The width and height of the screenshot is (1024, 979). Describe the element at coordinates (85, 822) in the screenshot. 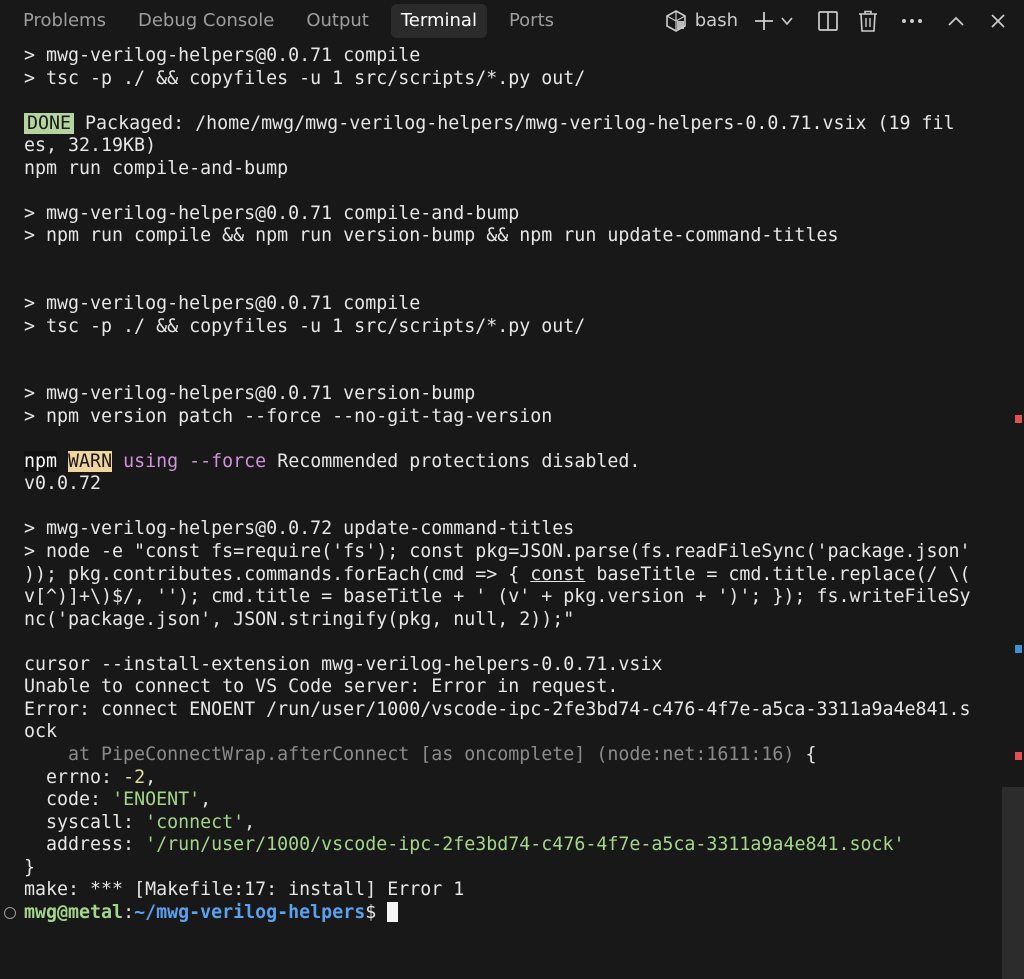

I see `terminal-text: syscall:` at that location.